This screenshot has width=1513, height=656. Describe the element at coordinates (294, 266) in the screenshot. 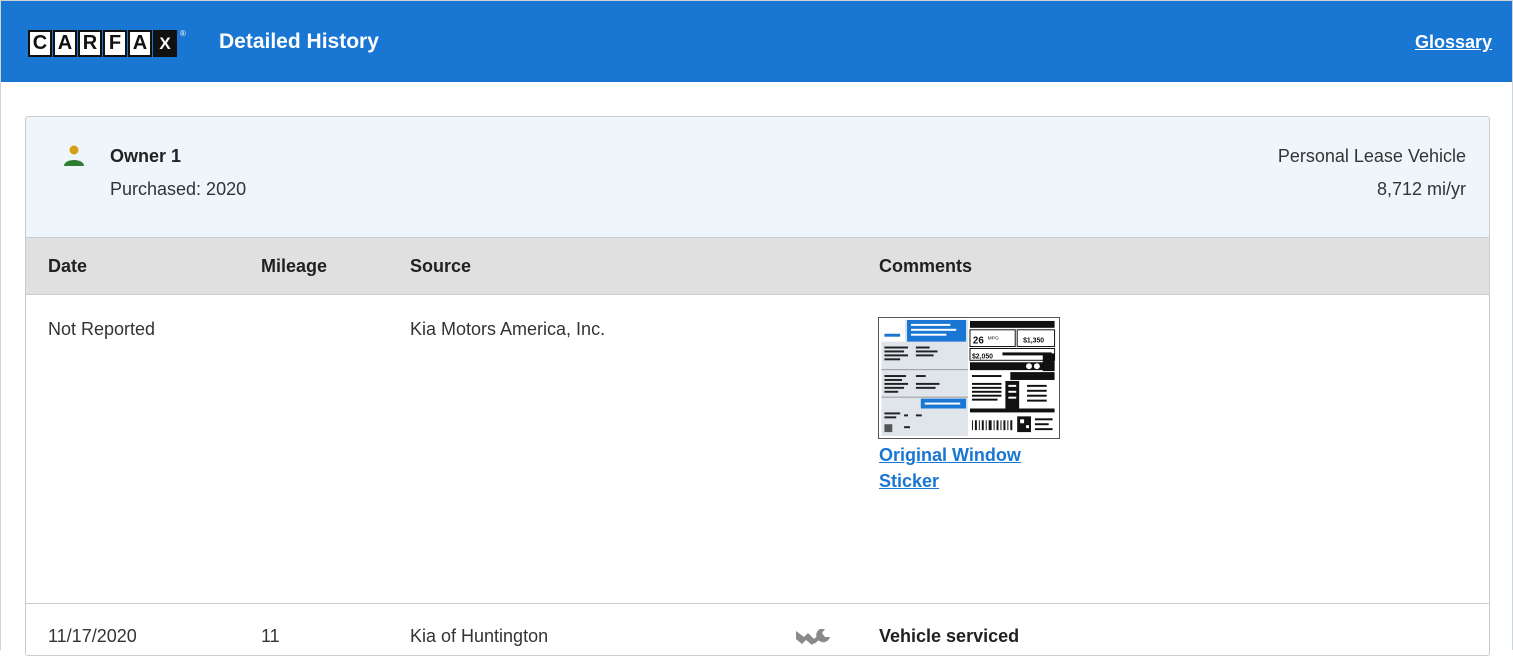

I see `column-header-mileage: Mileage` at that location.